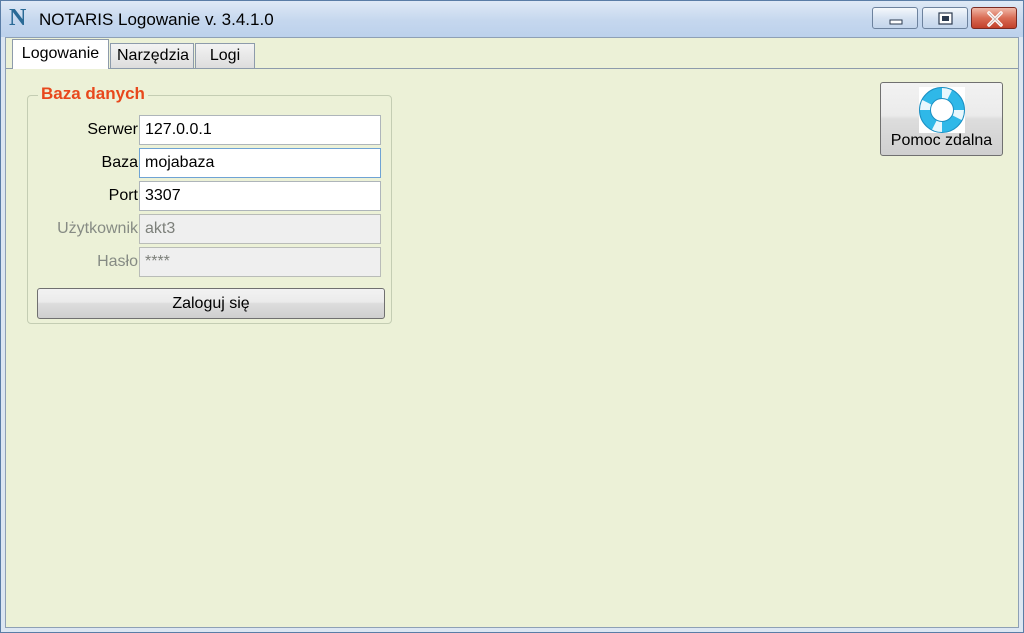 The image size is (1024, 633). I want to click on group-title: Baza danych, so click(93, 94).